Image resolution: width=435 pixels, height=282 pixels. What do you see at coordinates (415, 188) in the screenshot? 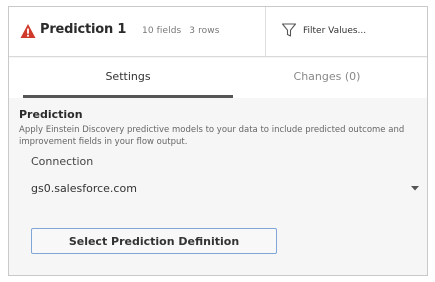
I see `chevron-down-icon` at bounding box center [415, 188].